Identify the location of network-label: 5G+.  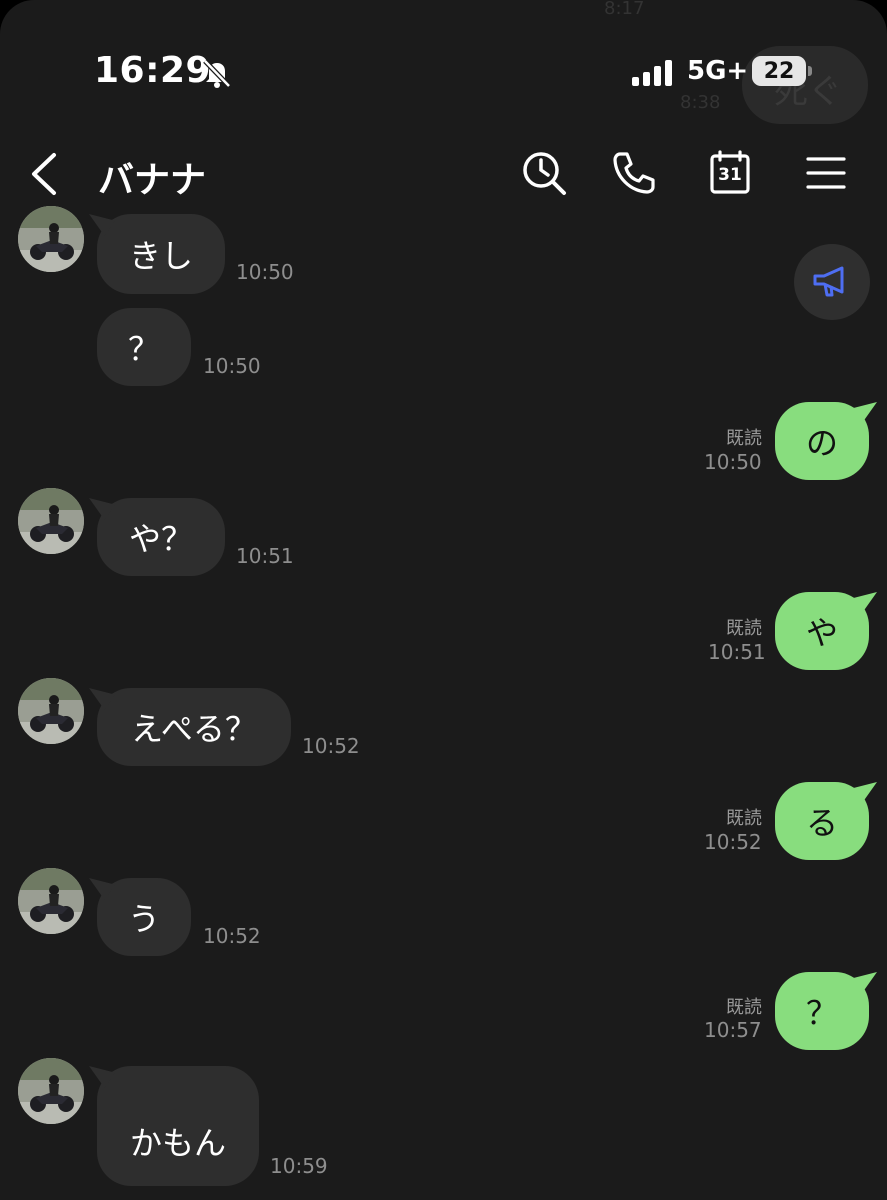
(718, 71).